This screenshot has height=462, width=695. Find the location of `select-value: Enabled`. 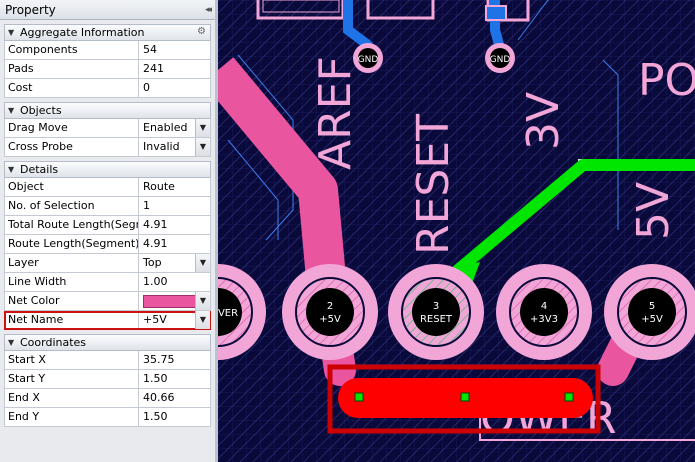

select-value: Enabled is located at coordinates (165, 127).